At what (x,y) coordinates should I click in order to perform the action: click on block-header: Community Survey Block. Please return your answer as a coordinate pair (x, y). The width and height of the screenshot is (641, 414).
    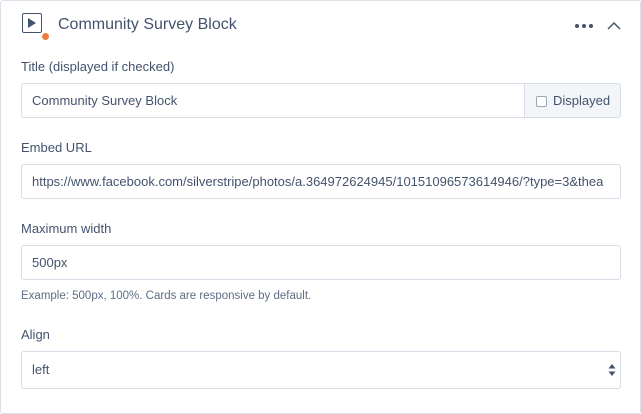
    Looking at the image, I should click on (320, 25).